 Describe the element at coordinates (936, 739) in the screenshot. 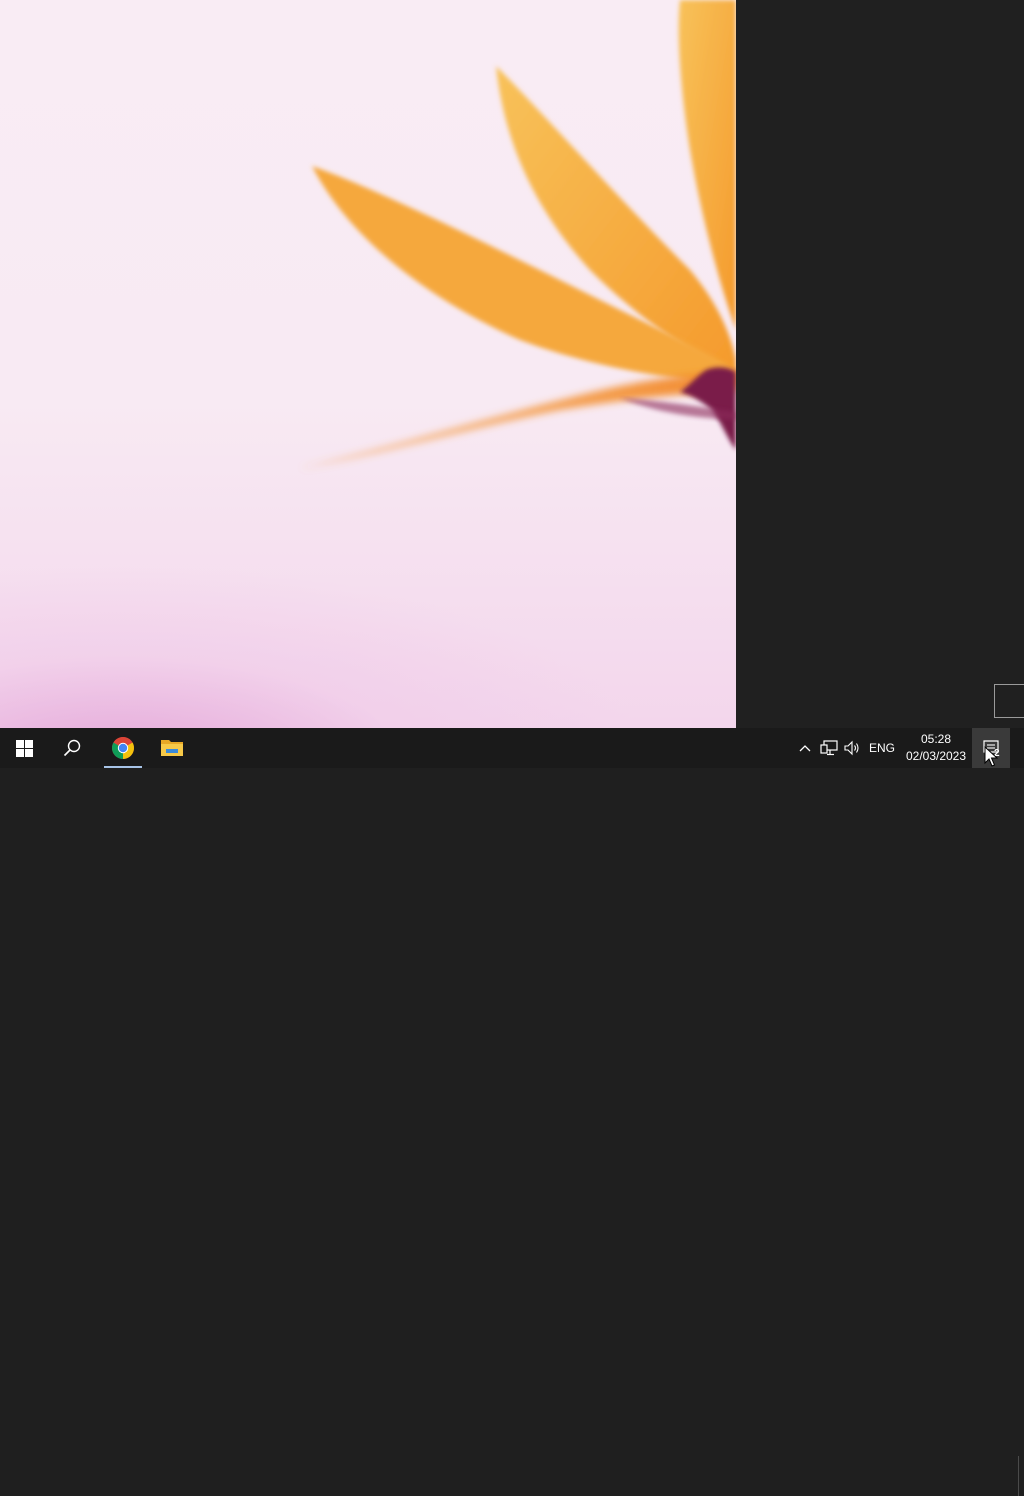

I see `clock-time: 05:28` at that location.